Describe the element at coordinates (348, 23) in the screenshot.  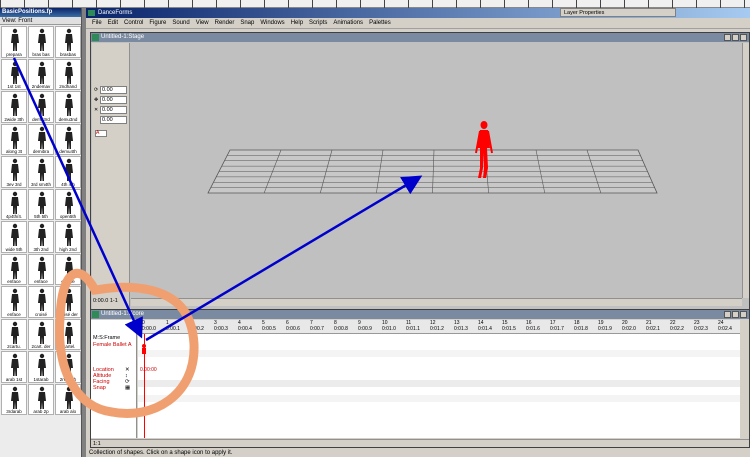
I see `menu-item: Animations` at that location.